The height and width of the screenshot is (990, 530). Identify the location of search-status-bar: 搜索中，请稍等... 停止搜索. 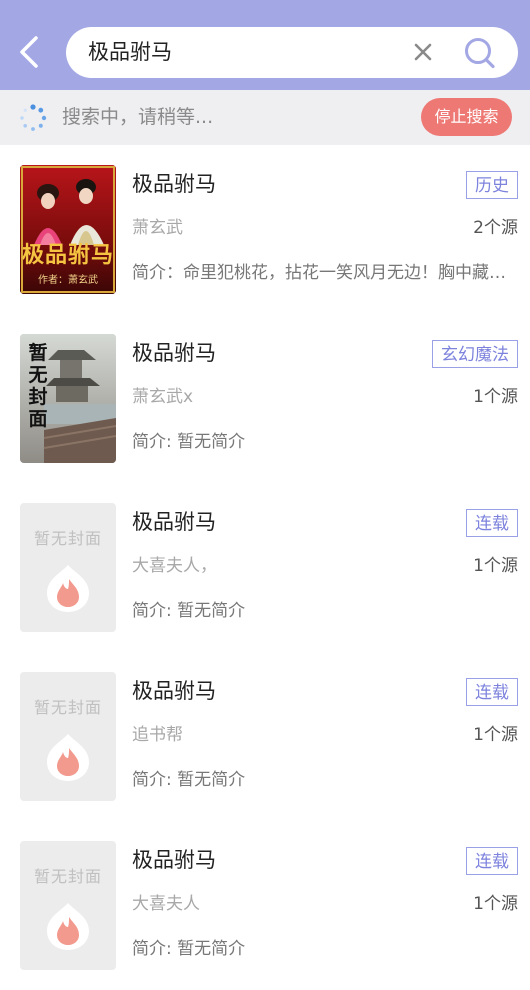
(265, 117).